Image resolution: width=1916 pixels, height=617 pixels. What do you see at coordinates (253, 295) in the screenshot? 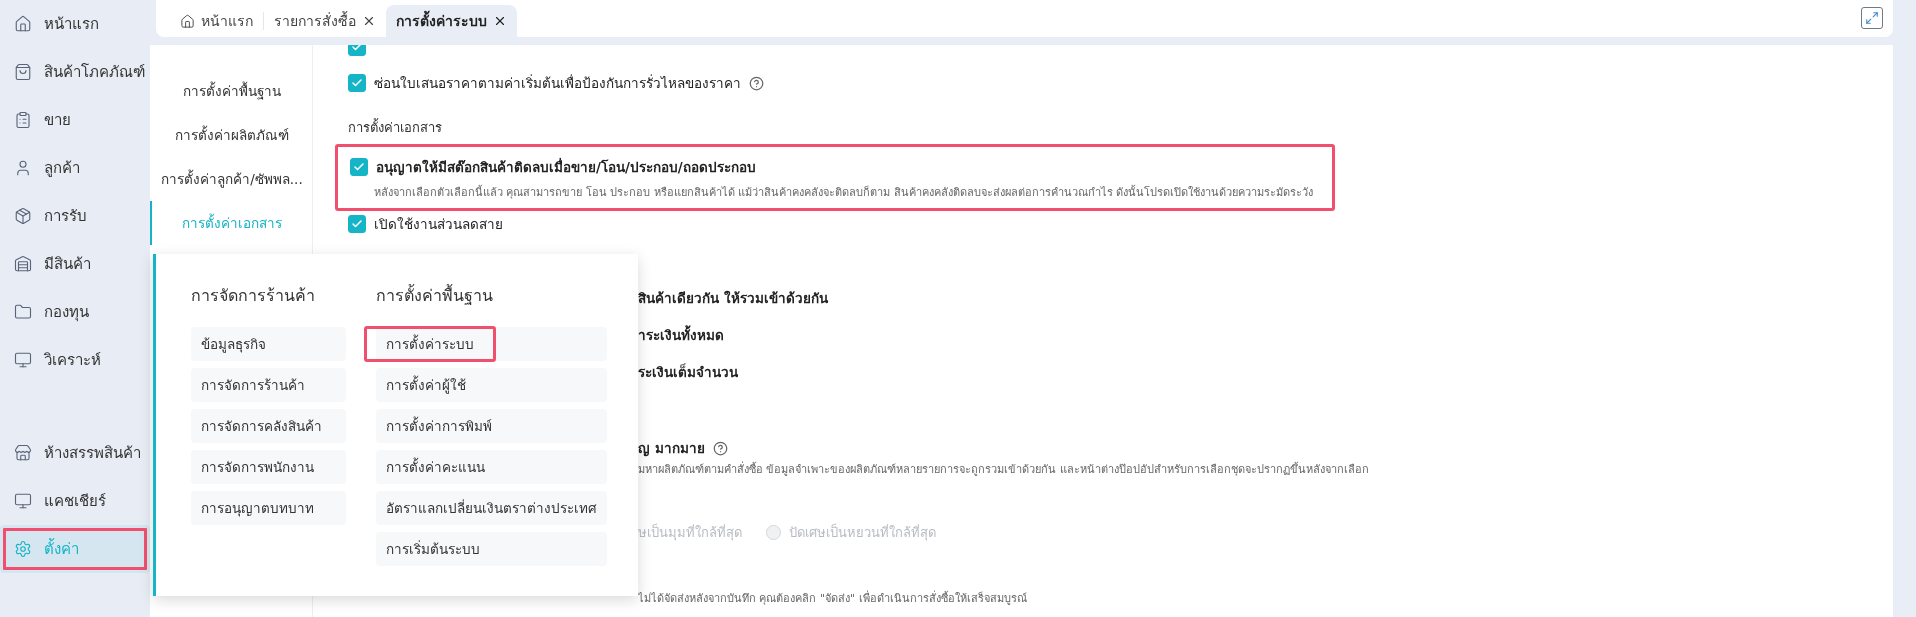
I see `menu-heading: การจัดการร้านค้า` at bounding box center [253, 295].